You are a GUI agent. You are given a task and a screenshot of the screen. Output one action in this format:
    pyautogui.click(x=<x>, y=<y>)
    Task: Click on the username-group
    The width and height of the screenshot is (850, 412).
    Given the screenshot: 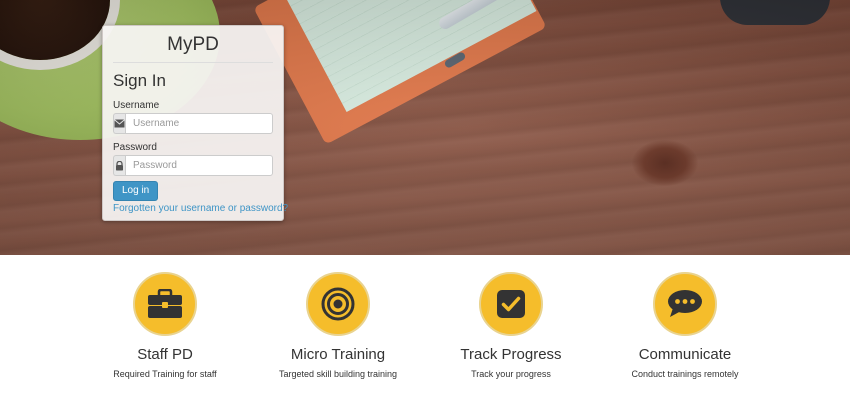 What is the action you would take?
    pyautogui.click(x=193, y=123)
    